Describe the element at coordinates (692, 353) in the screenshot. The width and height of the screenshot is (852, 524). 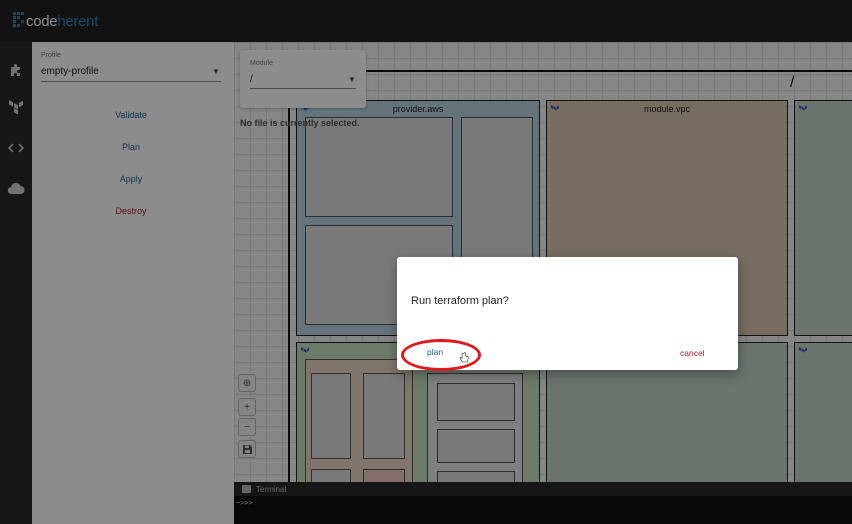
I see `cancel-button: cancel` at that location.